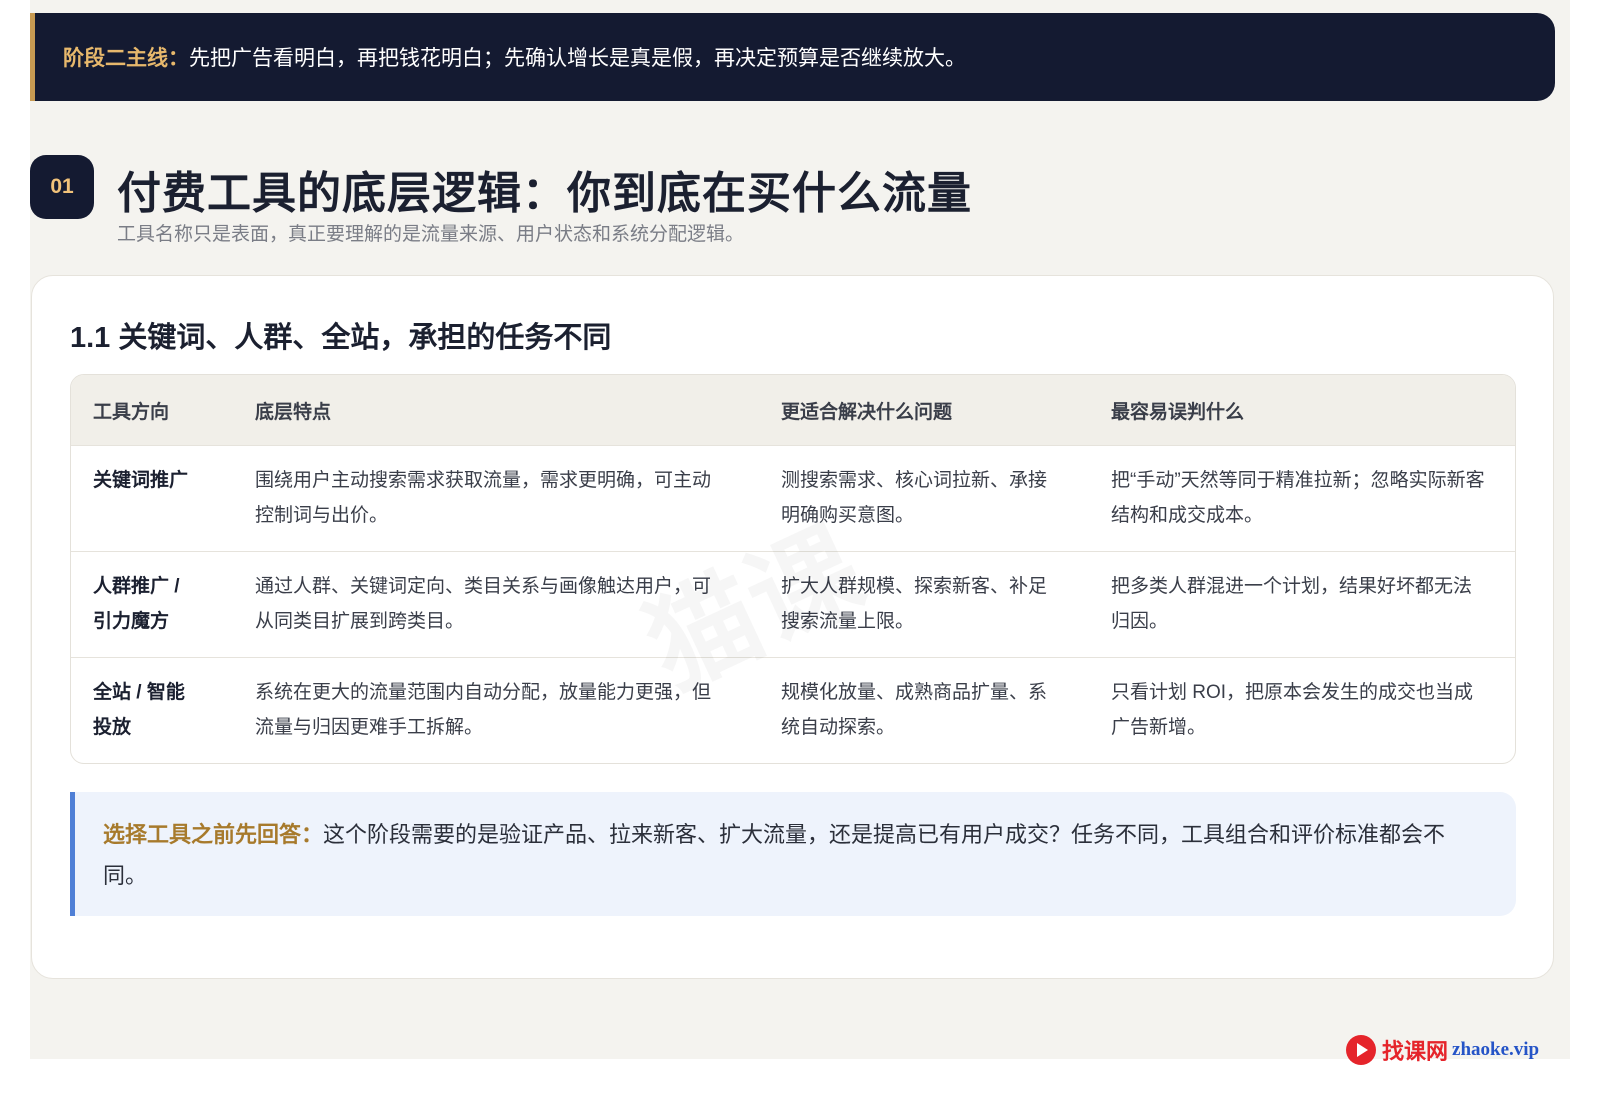  What do you see at coordinates (544, 193) in the screenshot?
I see `section-title: 付费工具的底层逻辑：你到底在买什么流量` at bounding box center [544, 193].